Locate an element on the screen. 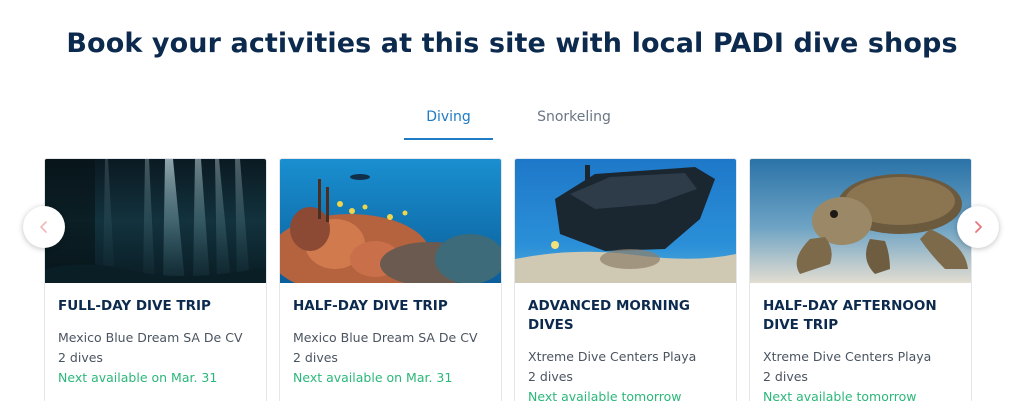 This screenshot has height=401, width=1024. card-title: HALF-DAY AFTERNOON DIVE TRIP is located at coordinates (850, 315).